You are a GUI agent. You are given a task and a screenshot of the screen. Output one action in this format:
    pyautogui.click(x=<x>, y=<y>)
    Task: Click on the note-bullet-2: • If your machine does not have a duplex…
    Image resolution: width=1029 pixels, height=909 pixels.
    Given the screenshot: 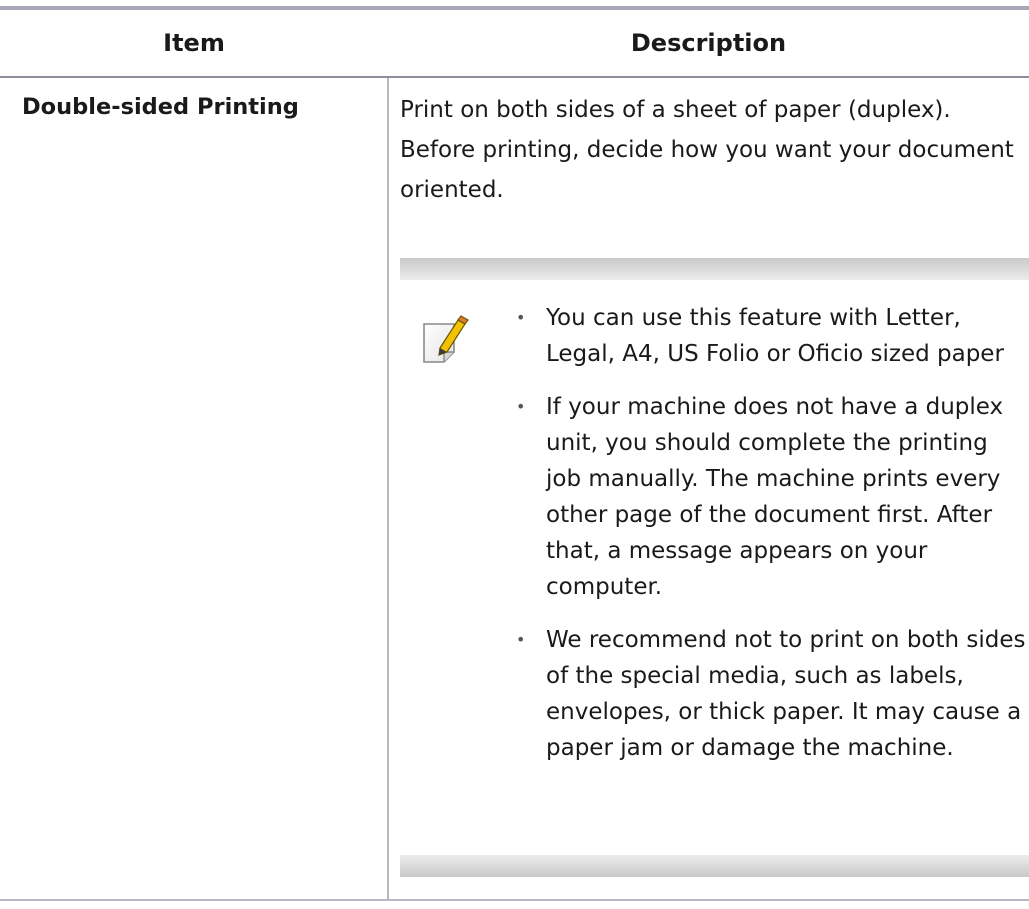 What is the action you would take?
    pyautogui.click(x=769, y=497)
    